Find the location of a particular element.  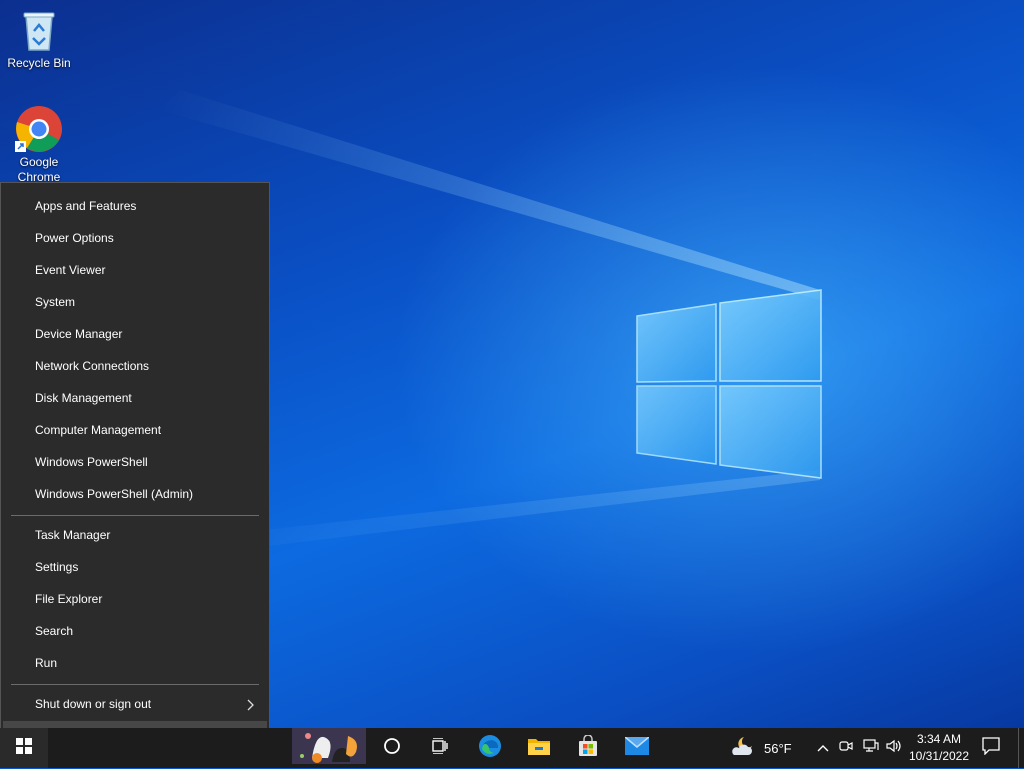

mail-icon is located at coordinates (637, 747).